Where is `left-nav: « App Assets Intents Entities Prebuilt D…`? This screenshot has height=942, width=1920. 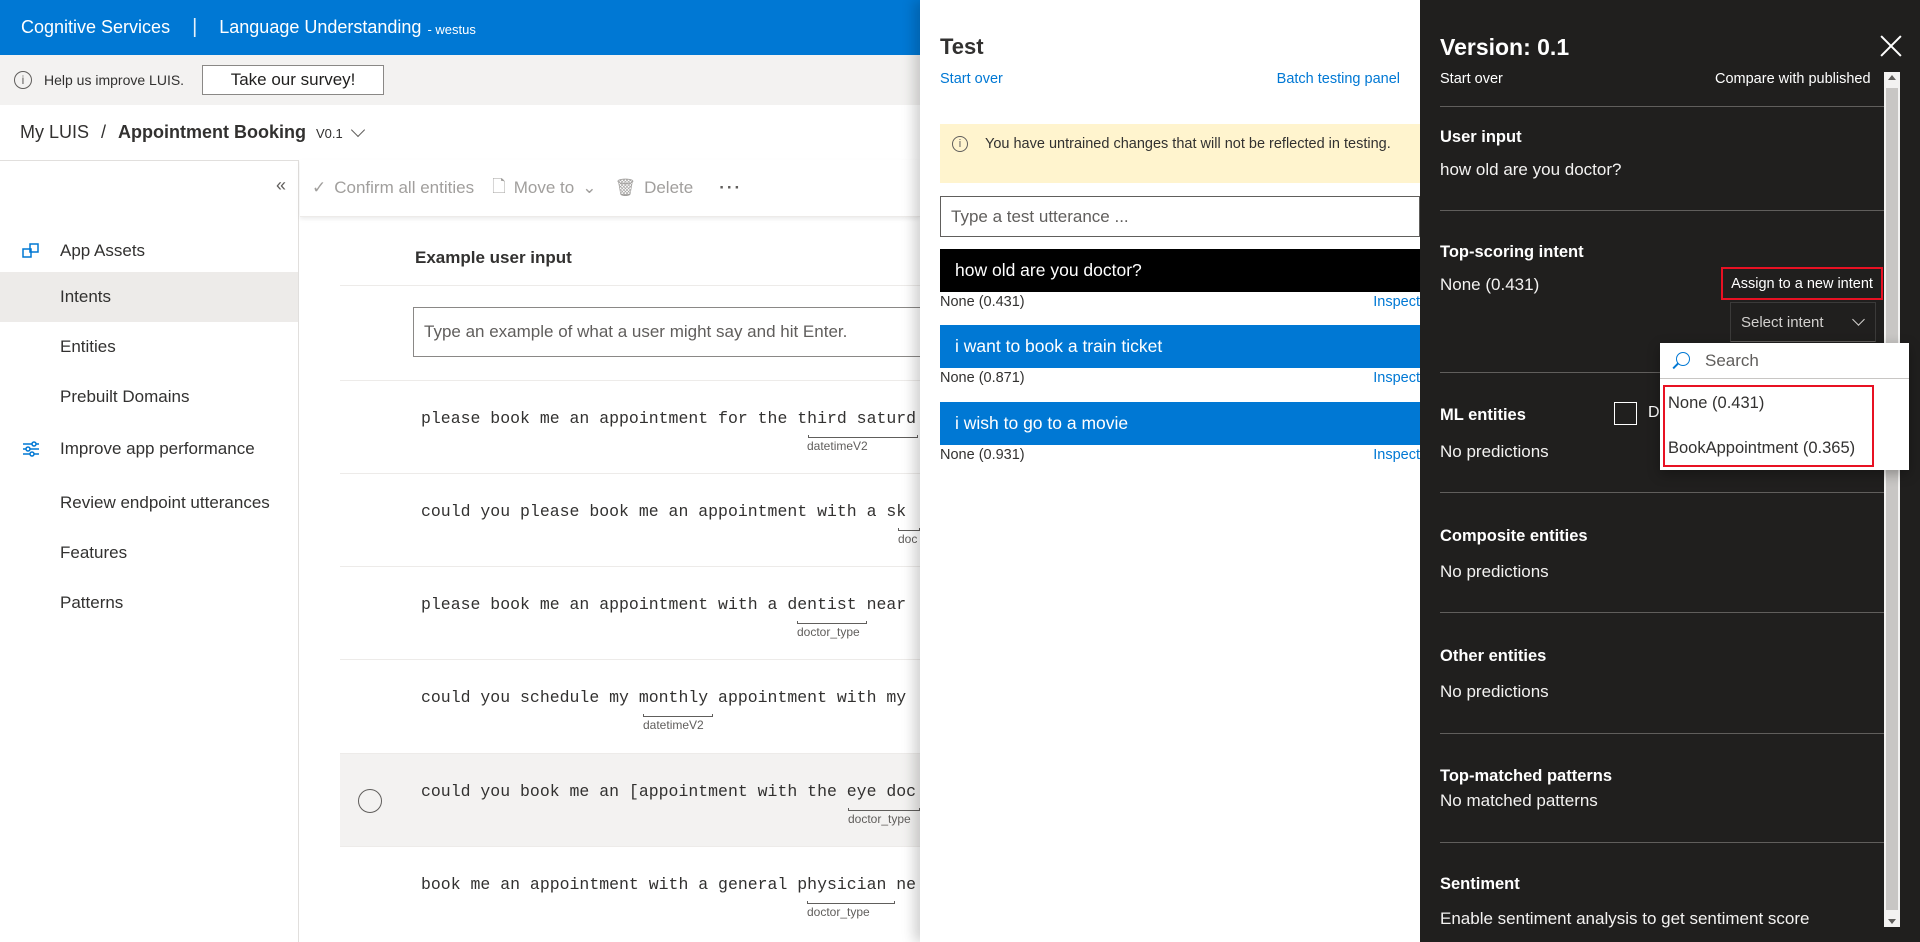
left-nav: « App Assets Intents Entities Prebuilt D… is located at coordinates (149, 551).